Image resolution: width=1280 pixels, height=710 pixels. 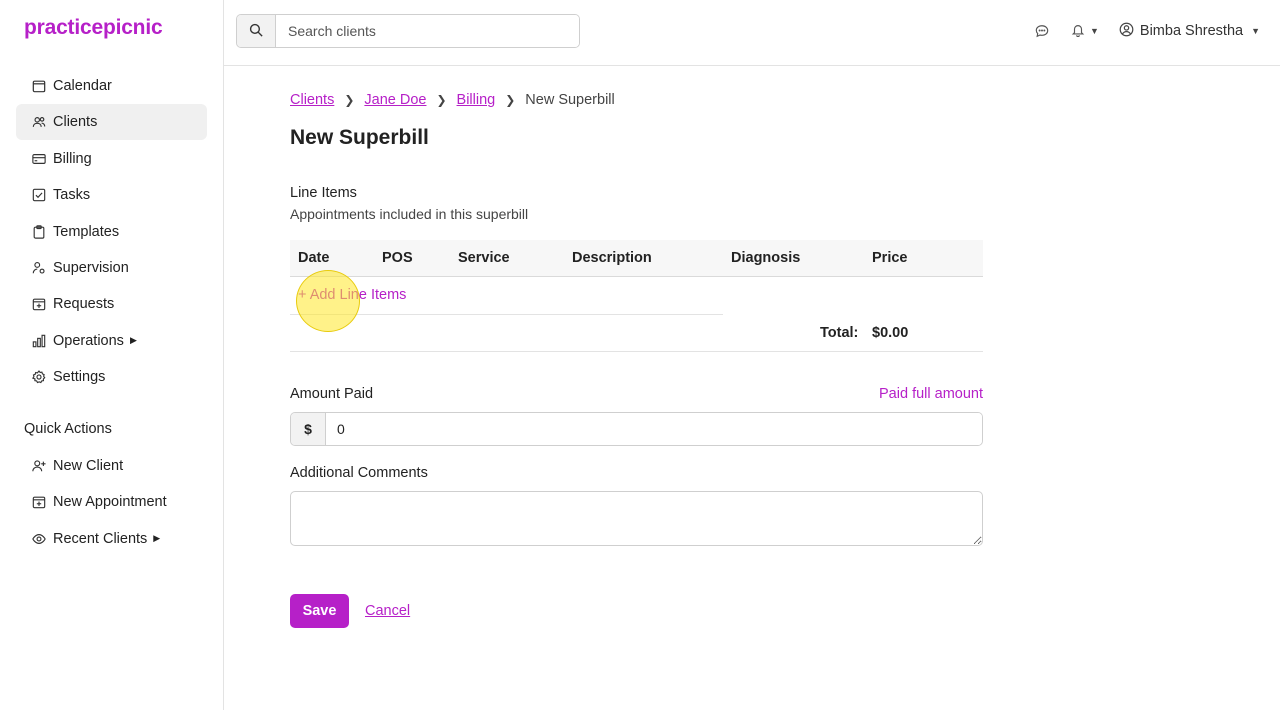 What do you see at coordinates (39, 377) in the screenshot?
I see `gear-icon` at bounding box center [39, 377].